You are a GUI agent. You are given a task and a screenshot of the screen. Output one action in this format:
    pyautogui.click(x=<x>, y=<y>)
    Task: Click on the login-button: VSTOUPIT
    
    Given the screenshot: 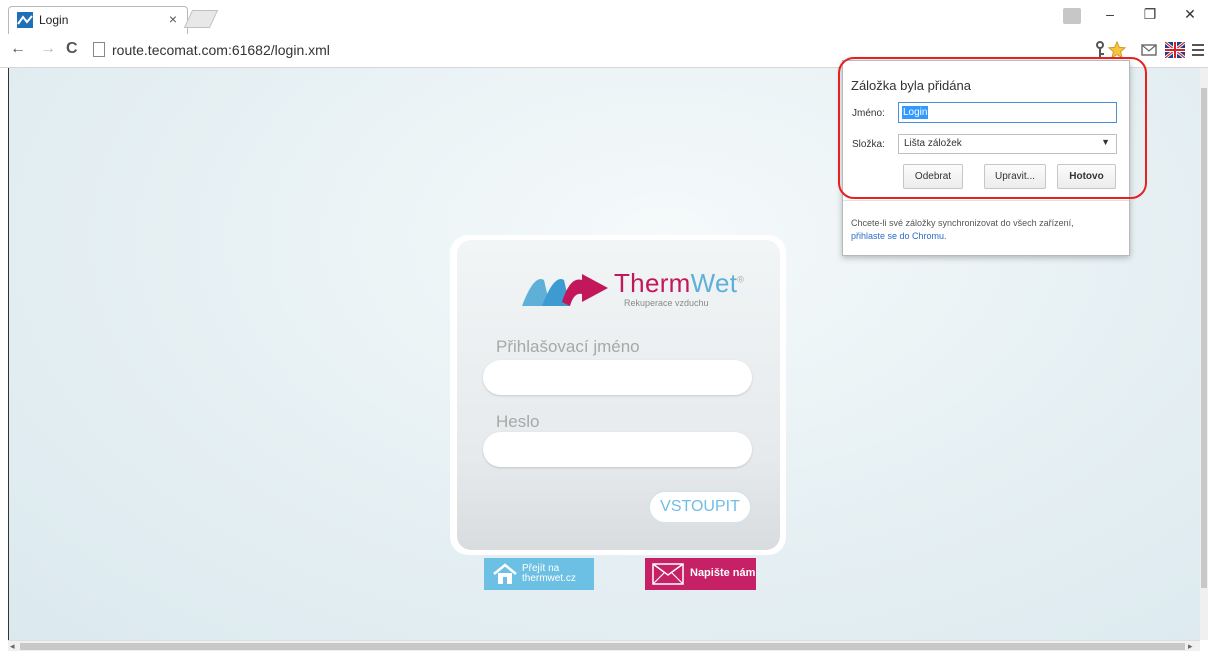 What is the action you would take?
    pyautogui.click(x=700, y=507)
    